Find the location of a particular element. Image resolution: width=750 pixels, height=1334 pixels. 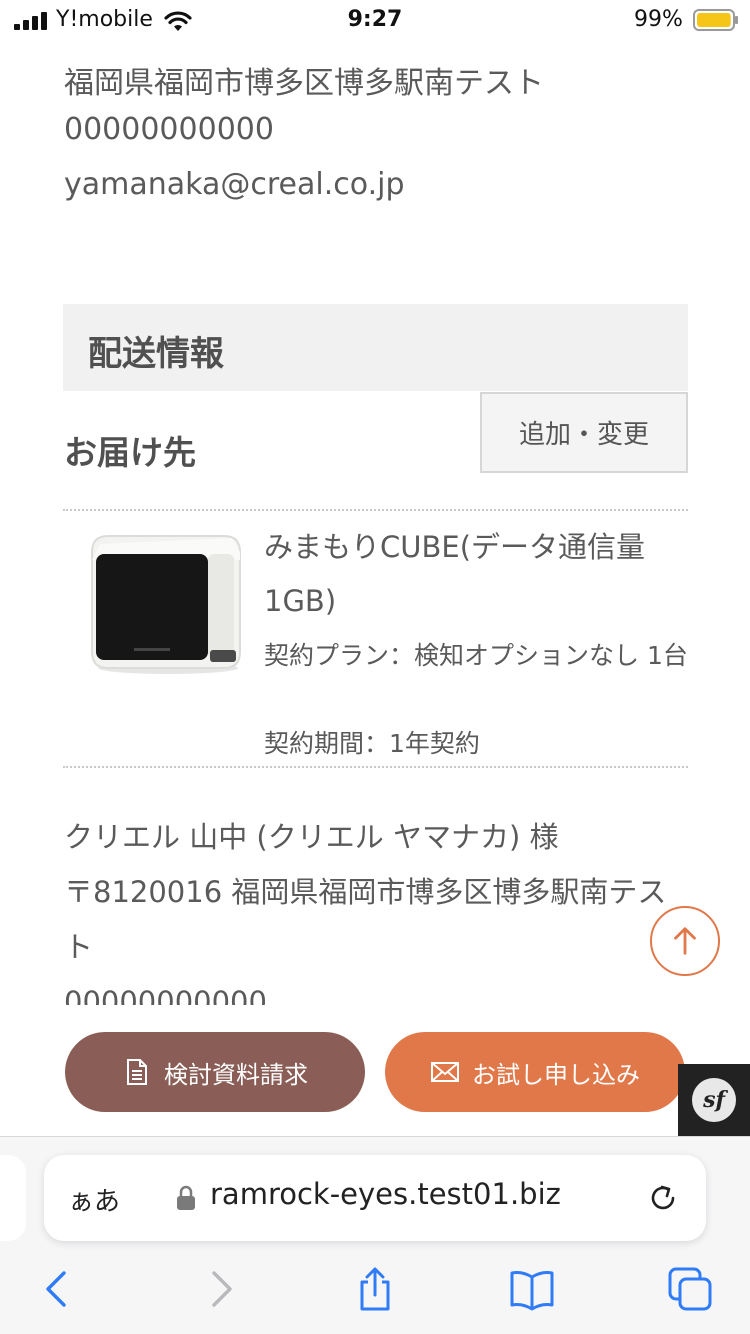

share-icon is located at coordinates (375, 1289).